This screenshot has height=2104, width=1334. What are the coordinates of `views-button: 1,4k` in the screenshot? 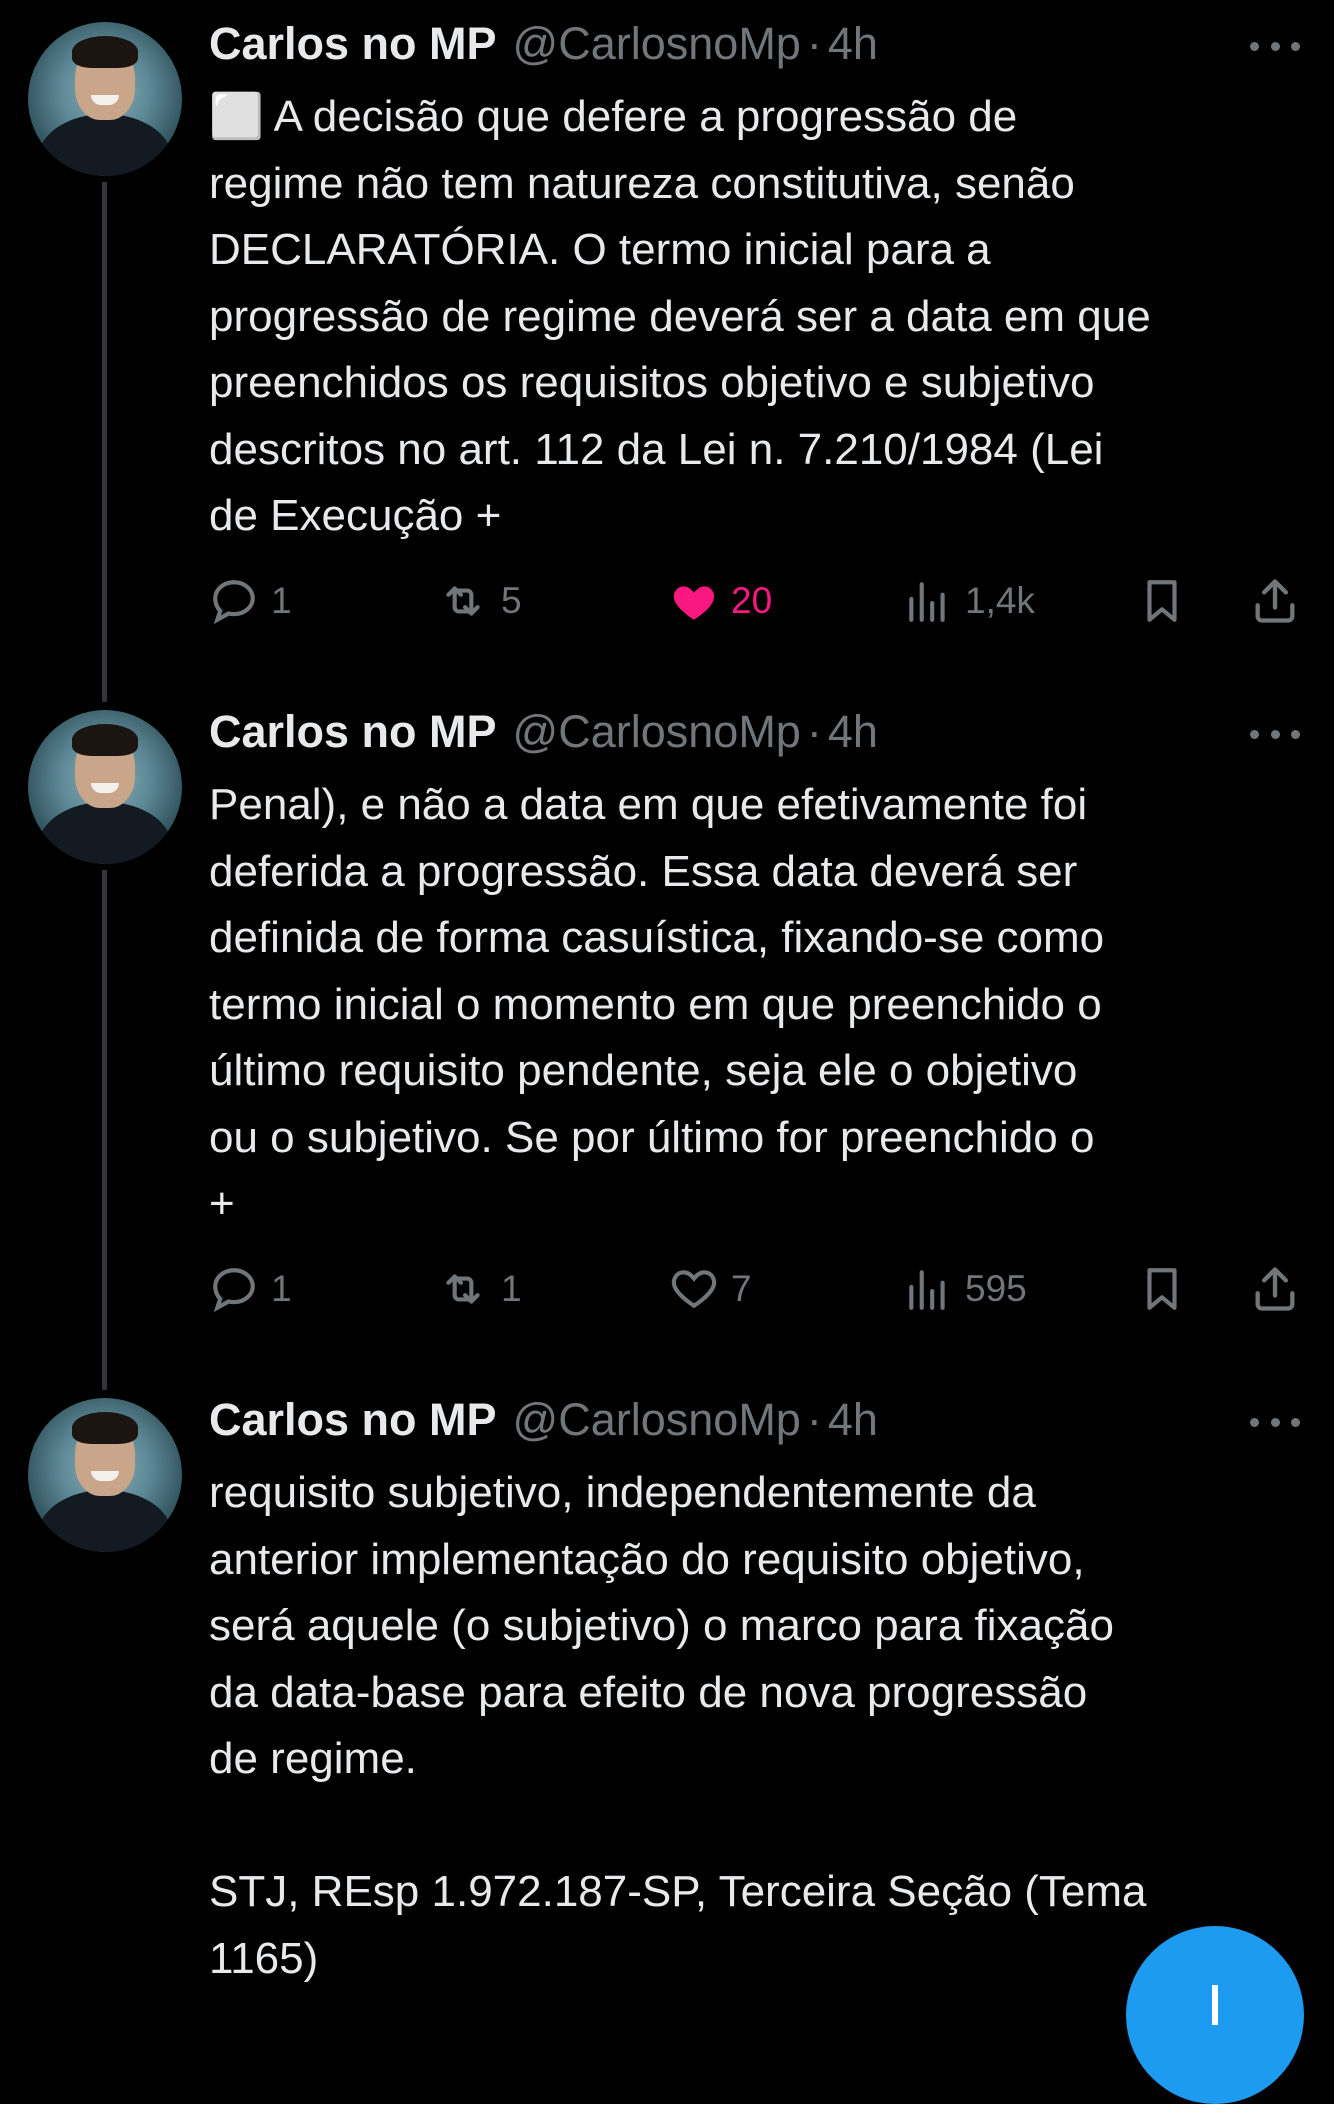 It's located at (969, 601).